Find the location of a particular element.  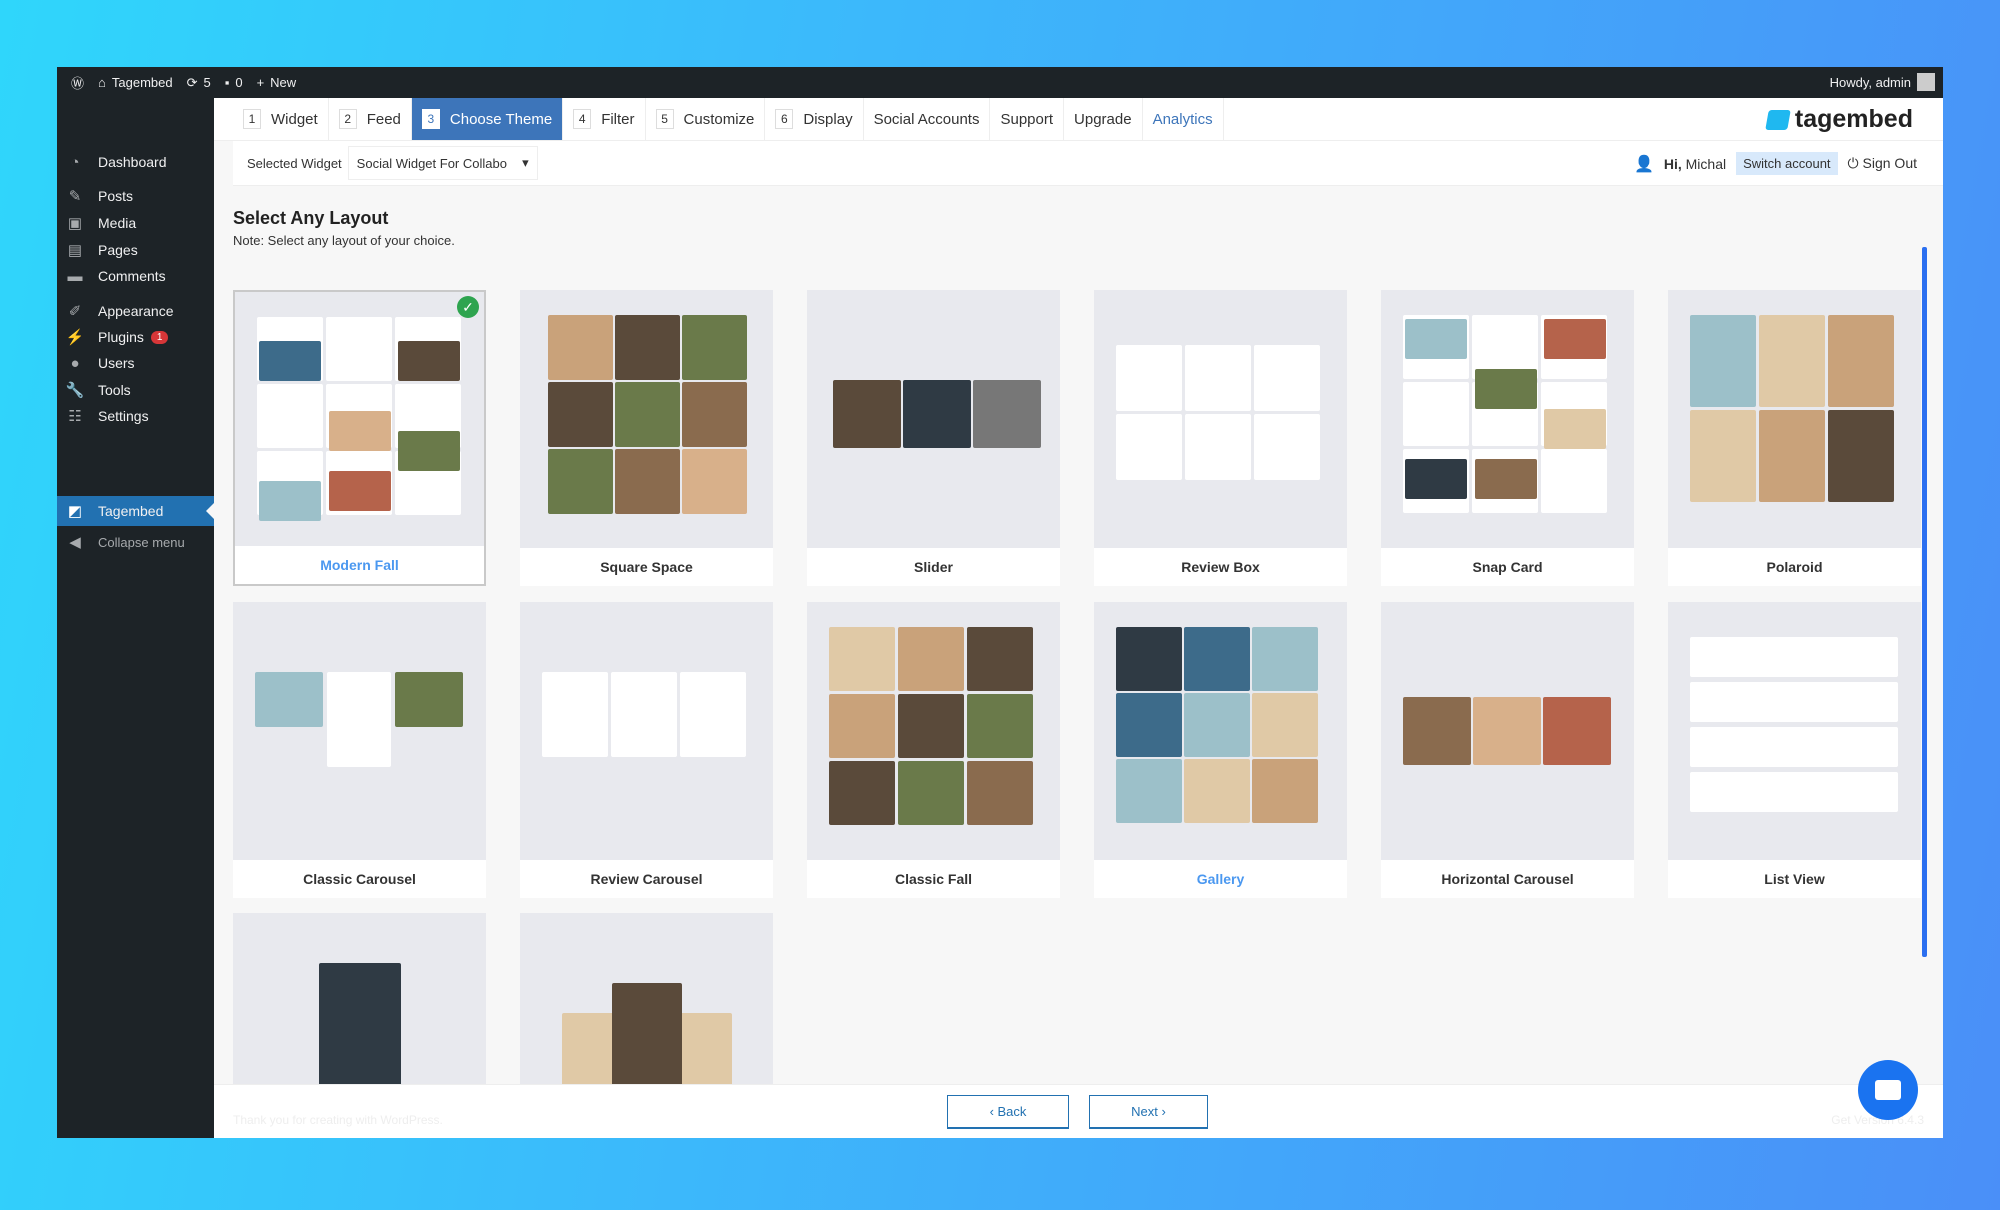

layout-name: Square Space is located at coordinates (646, 567).